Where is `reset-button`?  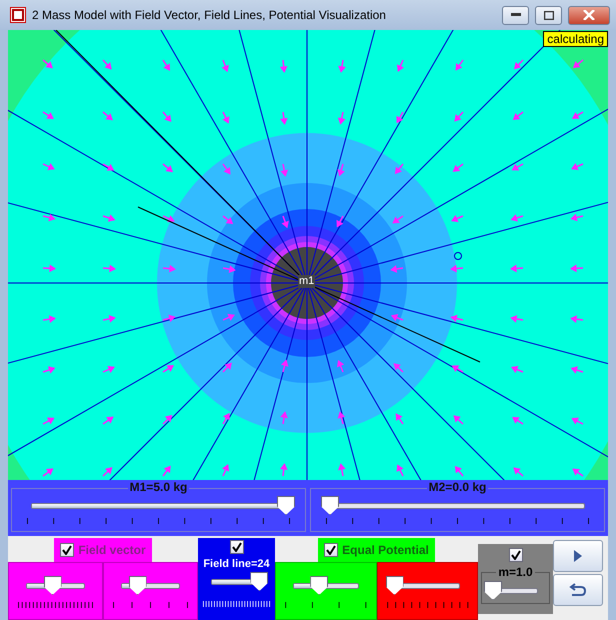 reset-button is located at coordinates (578, 590).